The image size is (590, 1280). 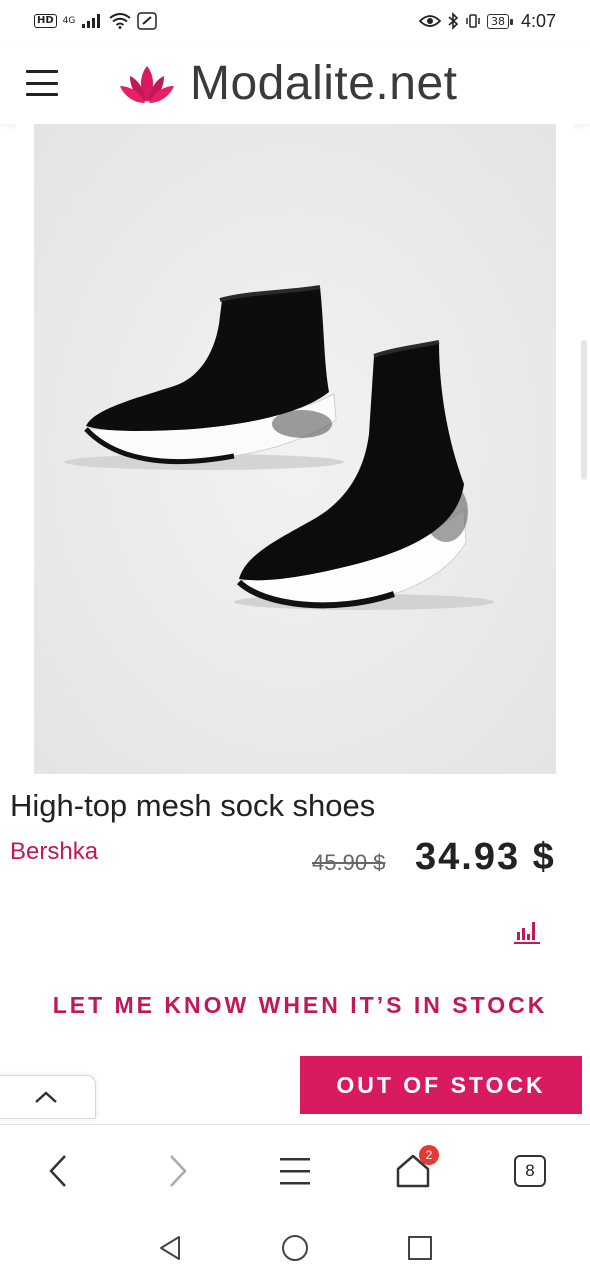 What do you see at coordinates (295, 21) in the screenshot?
I see `status-bar: HD 4G 38 4:07` at bounding box center [295, 21].